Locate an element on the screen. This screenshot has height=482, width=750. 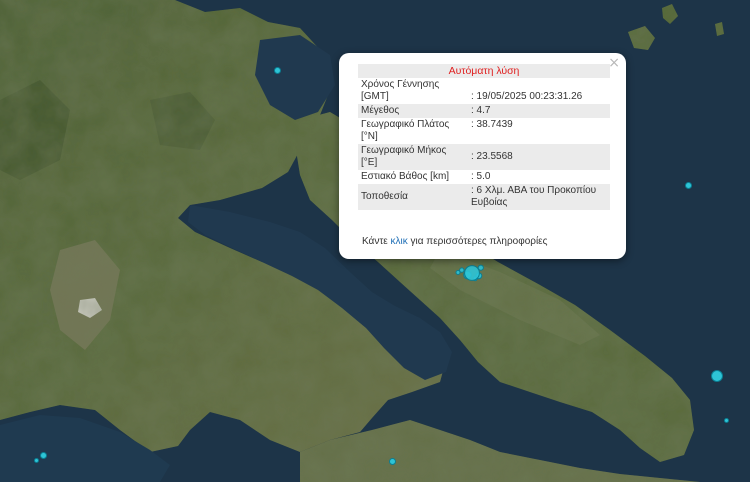
detail-row-magnitude: Μέγεθος : 4.7 is located at coordinates (484, 111).